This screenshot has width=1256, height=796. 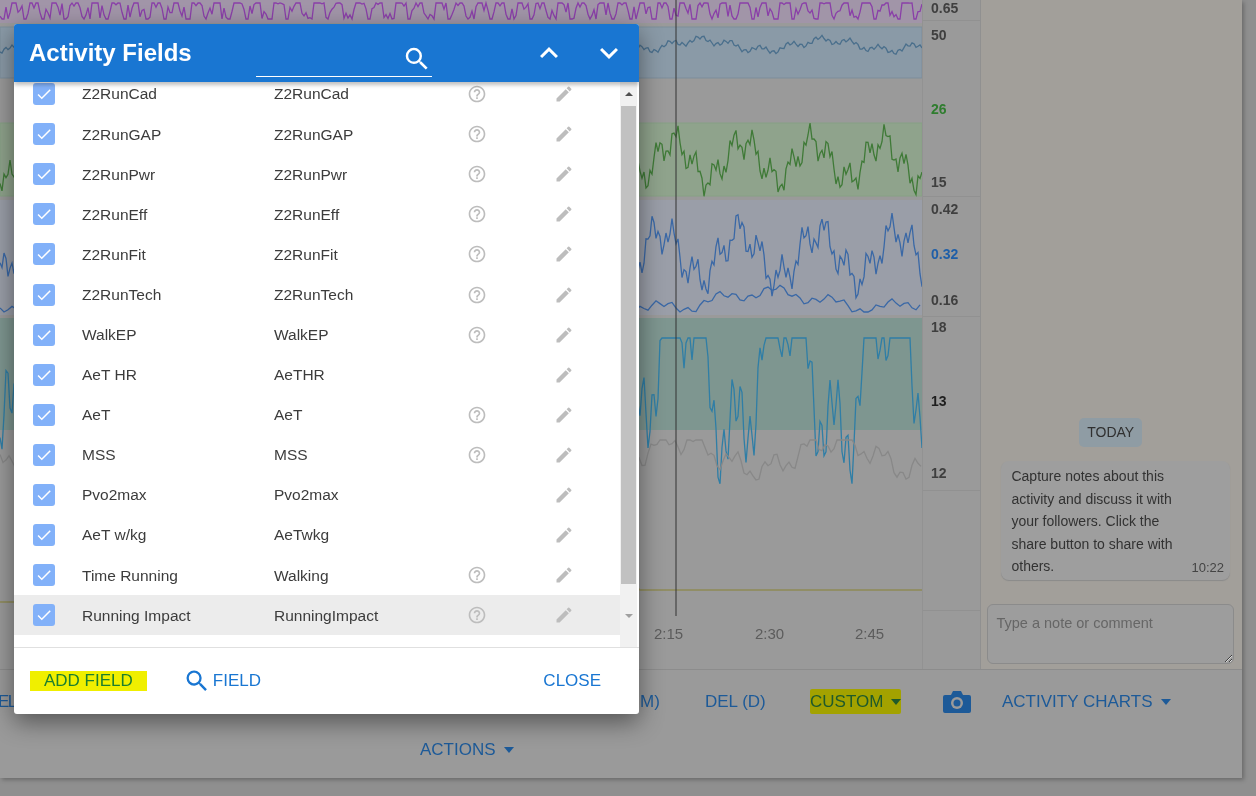 What do you see at coordinates (370, 575) in the screenshot?
I see `field-key: Walking` at bounding box center [370, 575].